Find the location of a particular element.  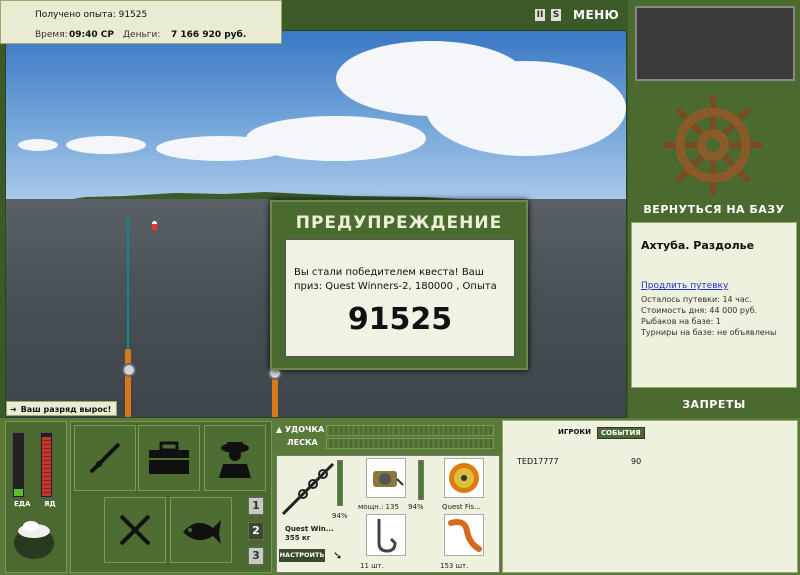

knife-fork-icon is located at coordinates (135, 530).